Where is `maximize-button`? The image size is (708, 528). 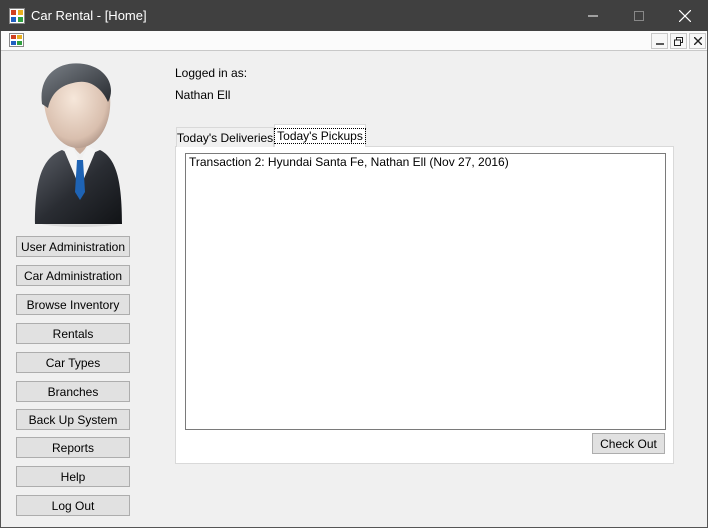 maximize-button is located at coordinates (639, 15).